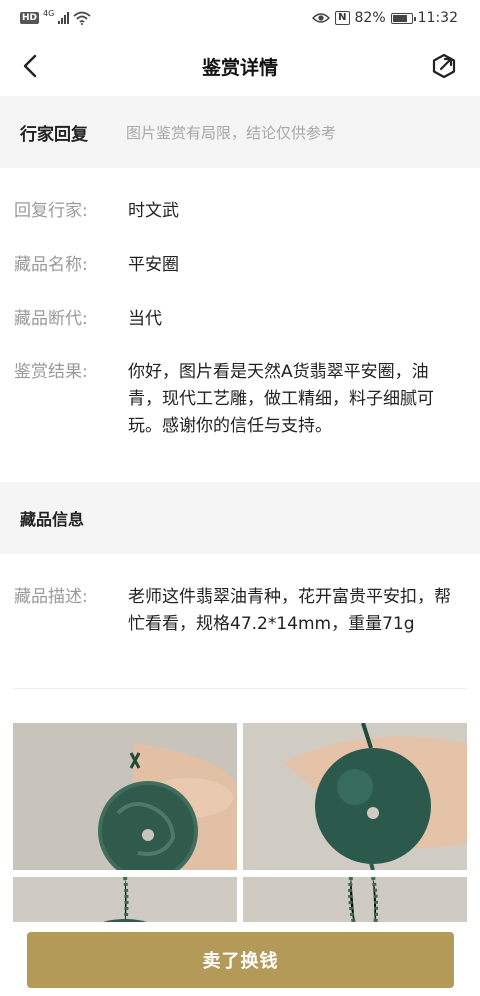 This screenshot has width=480, height=996. Describe the element at coordinates (403, 18) in the screenshot. I see `battery-icon` at that location.